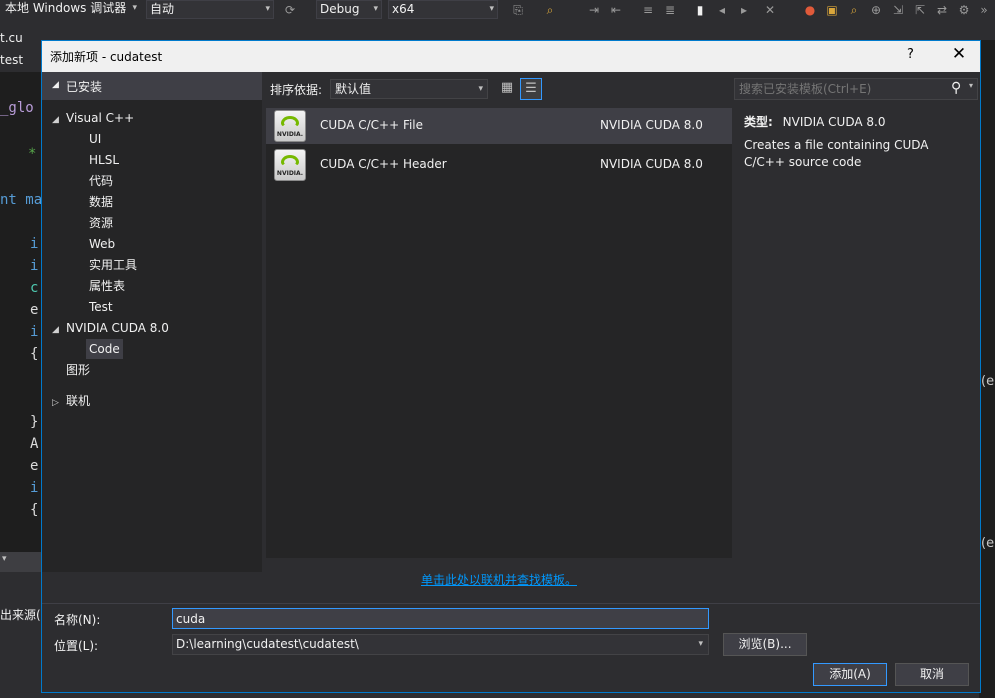  What do you see at coordinates (290, 10) in the screenshot?
I see `refresh-icon: ⟳` at bounding box center [290, 10].